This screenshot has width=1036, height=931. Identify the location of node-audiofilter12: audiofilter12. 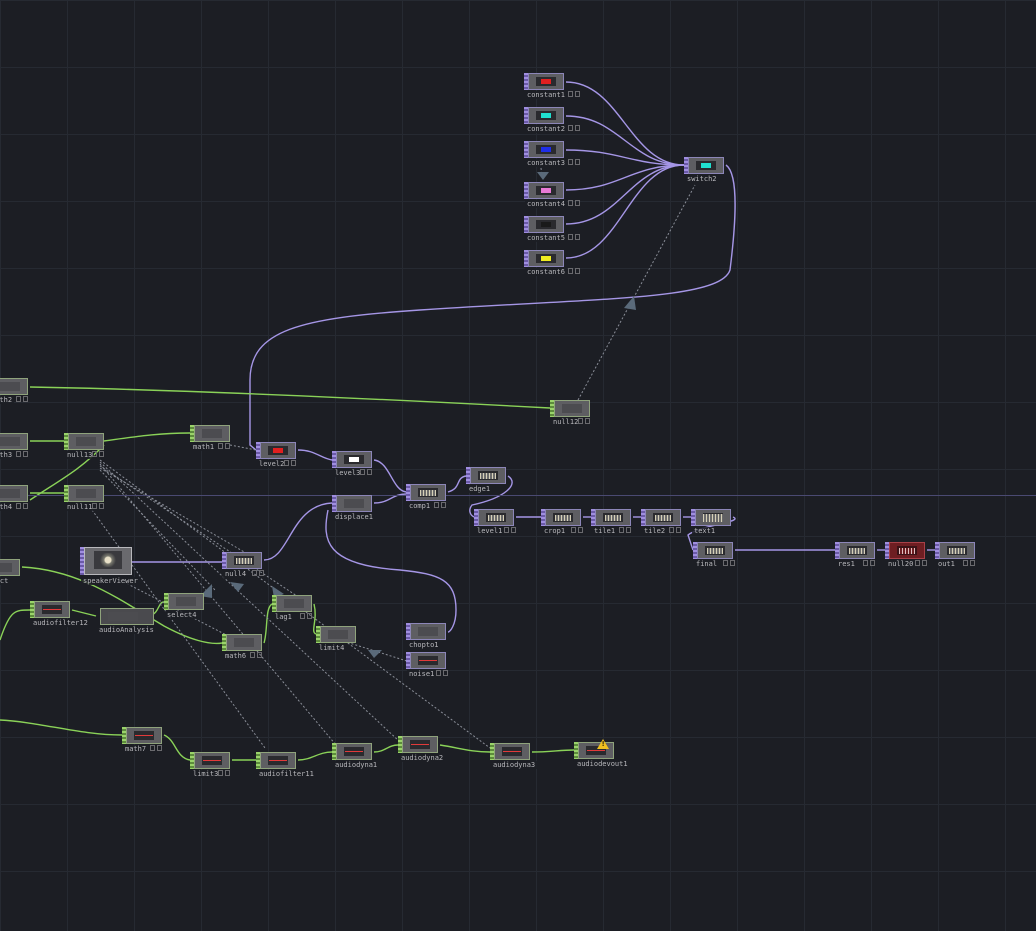
(60, 614).